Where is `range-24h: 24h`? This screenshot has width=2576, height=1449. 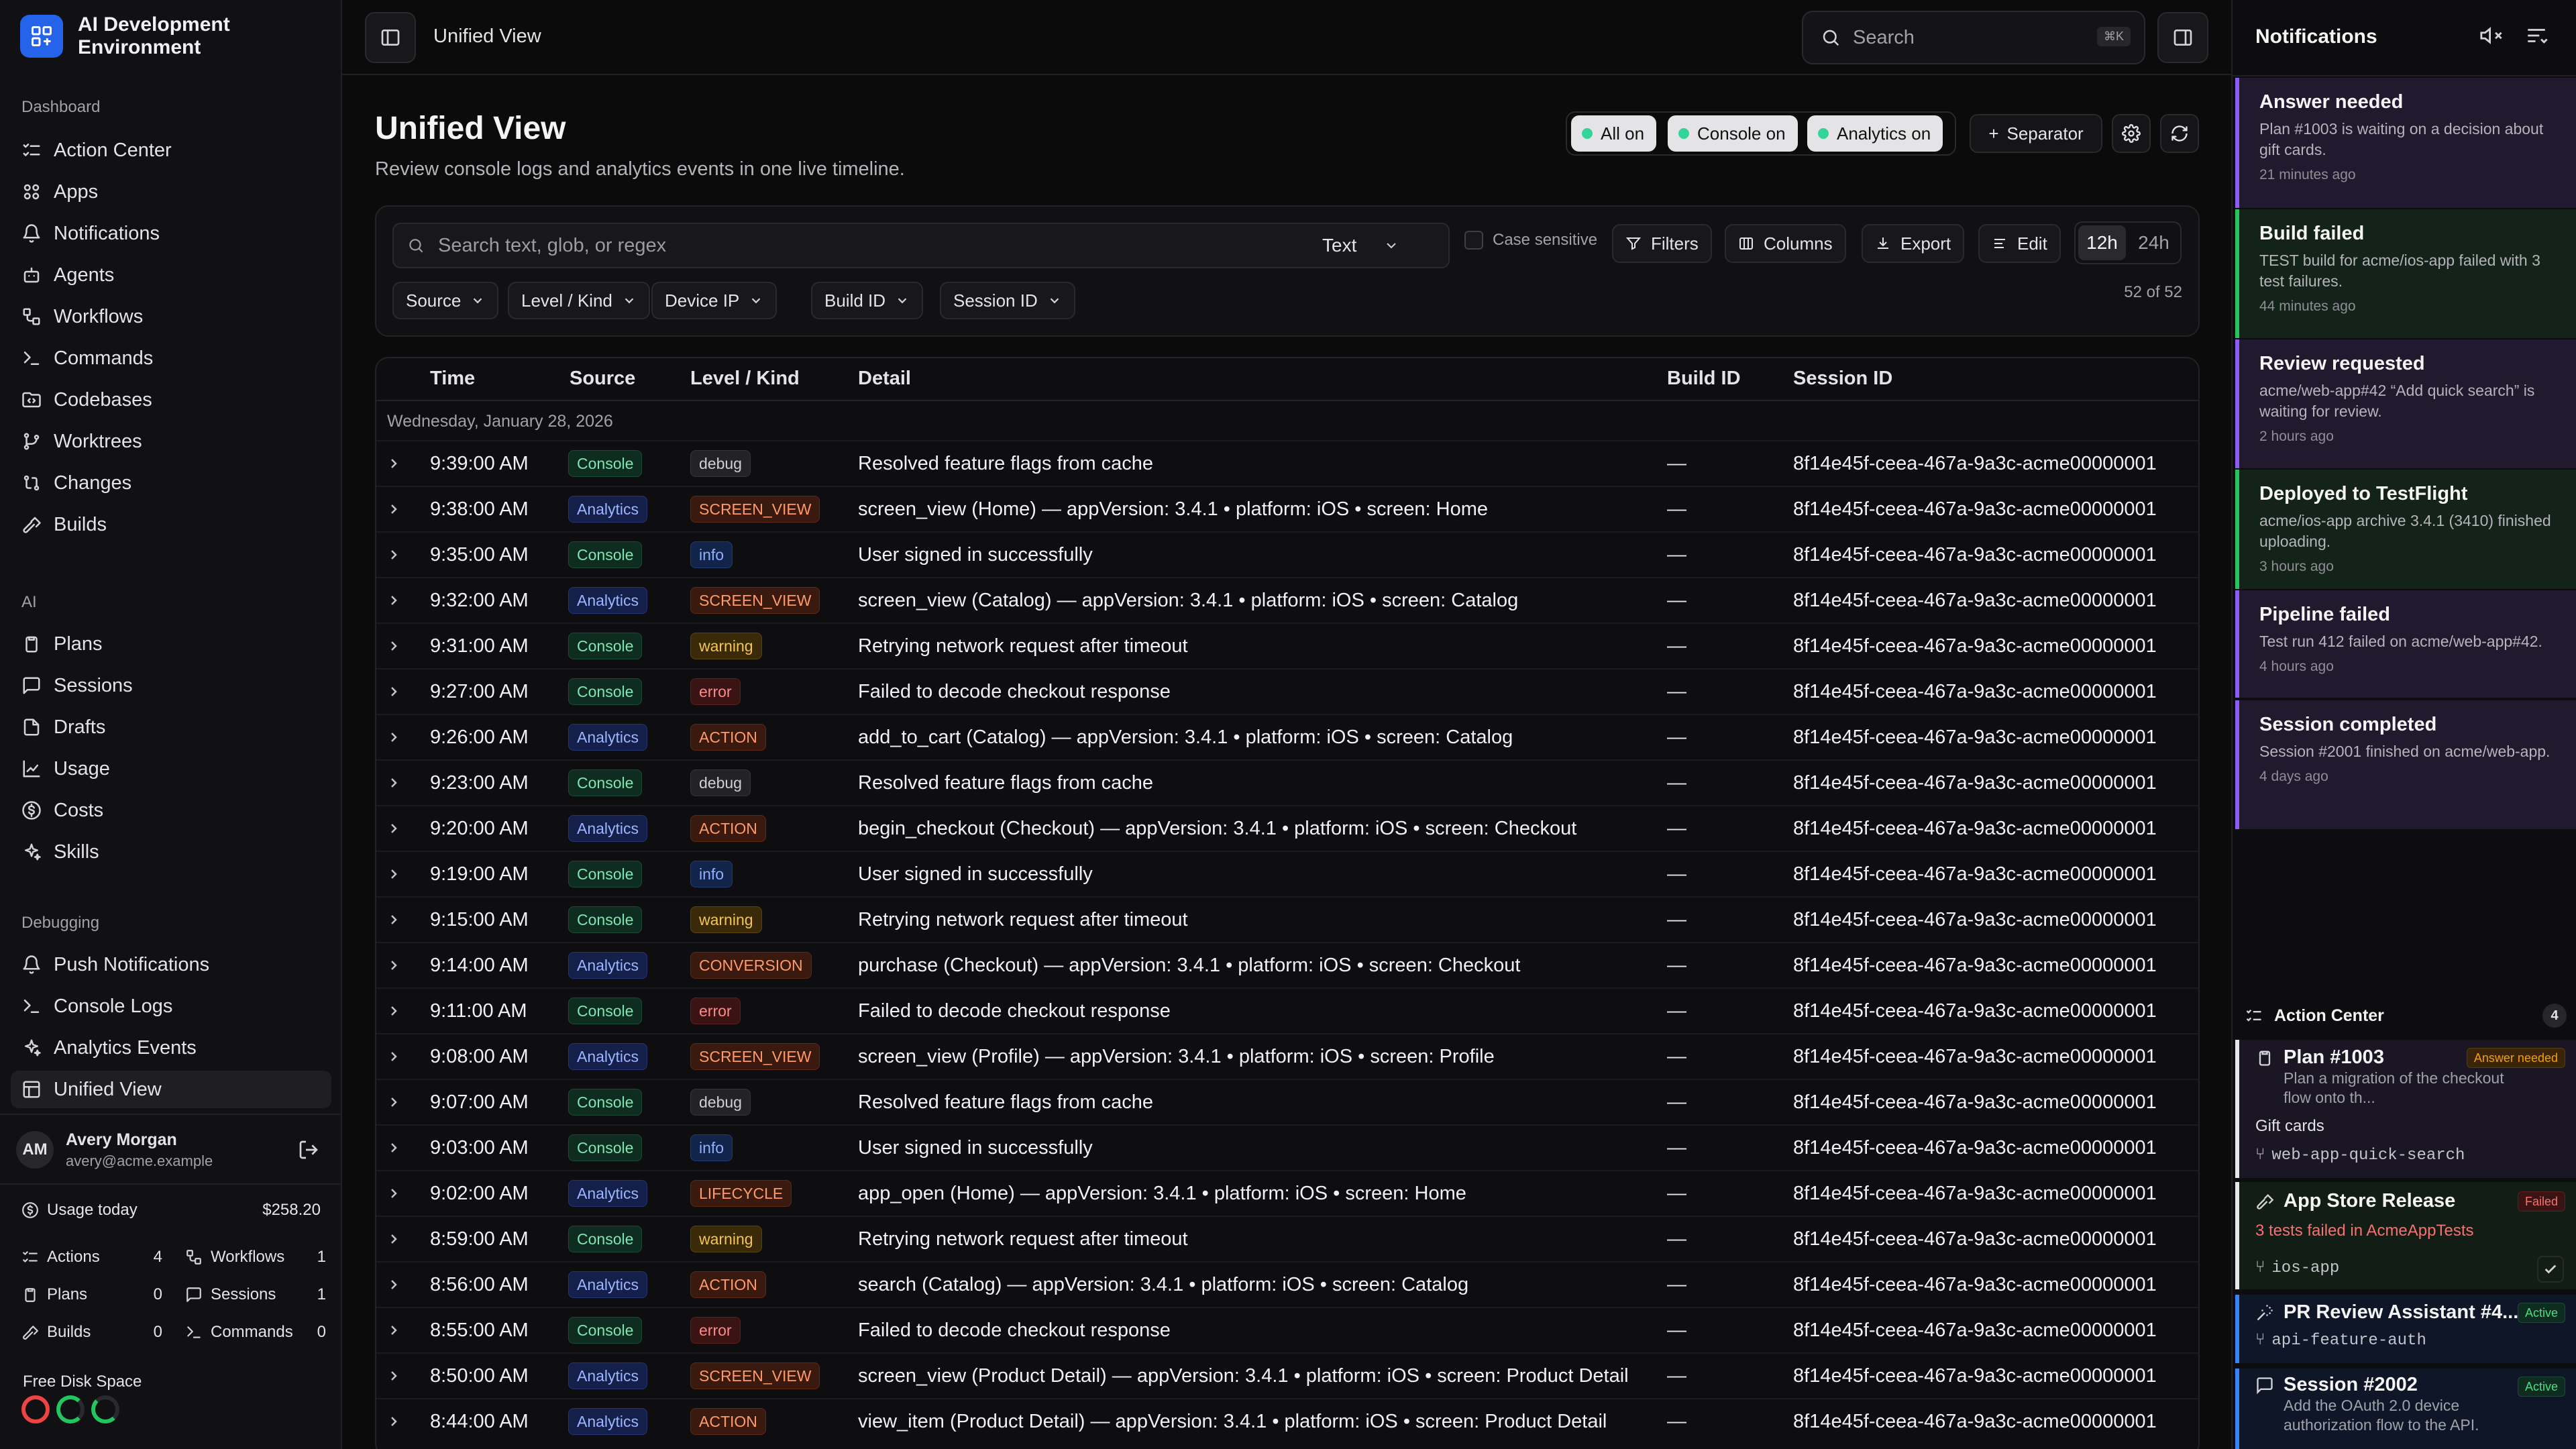 range-24h: 24h is located at coordinates (2154, 242).